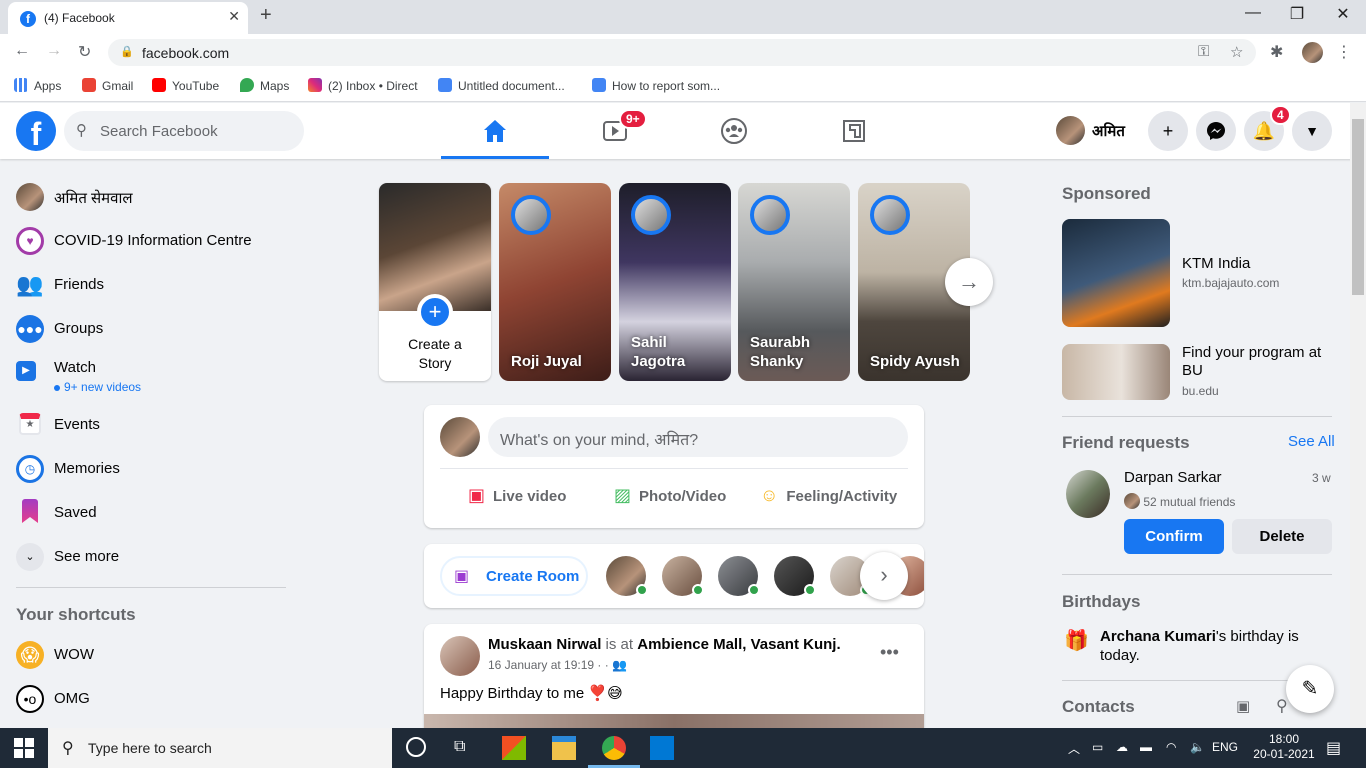  Describe the element at coordinates (1311, 441) in the screenshot. I see `see-all-link: See All` at that location.